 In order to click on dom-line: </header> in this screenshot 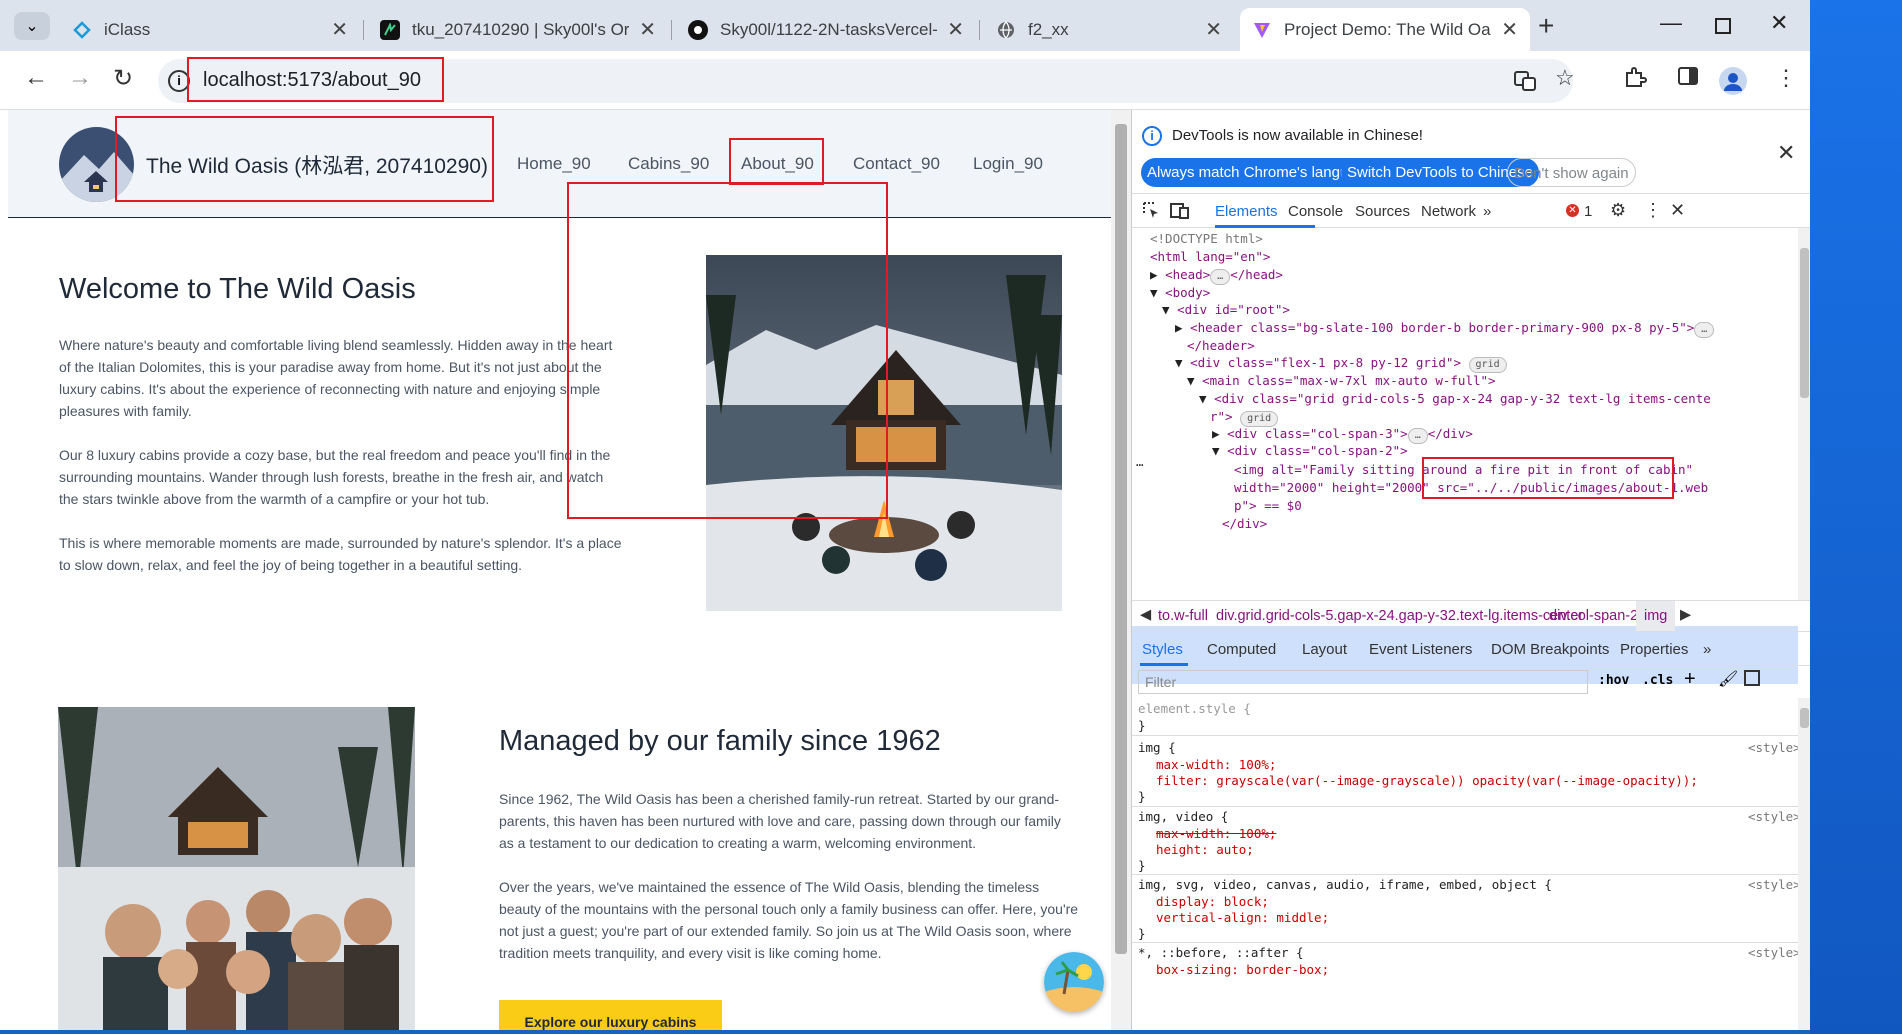, I will do `click(1221, 346)`.